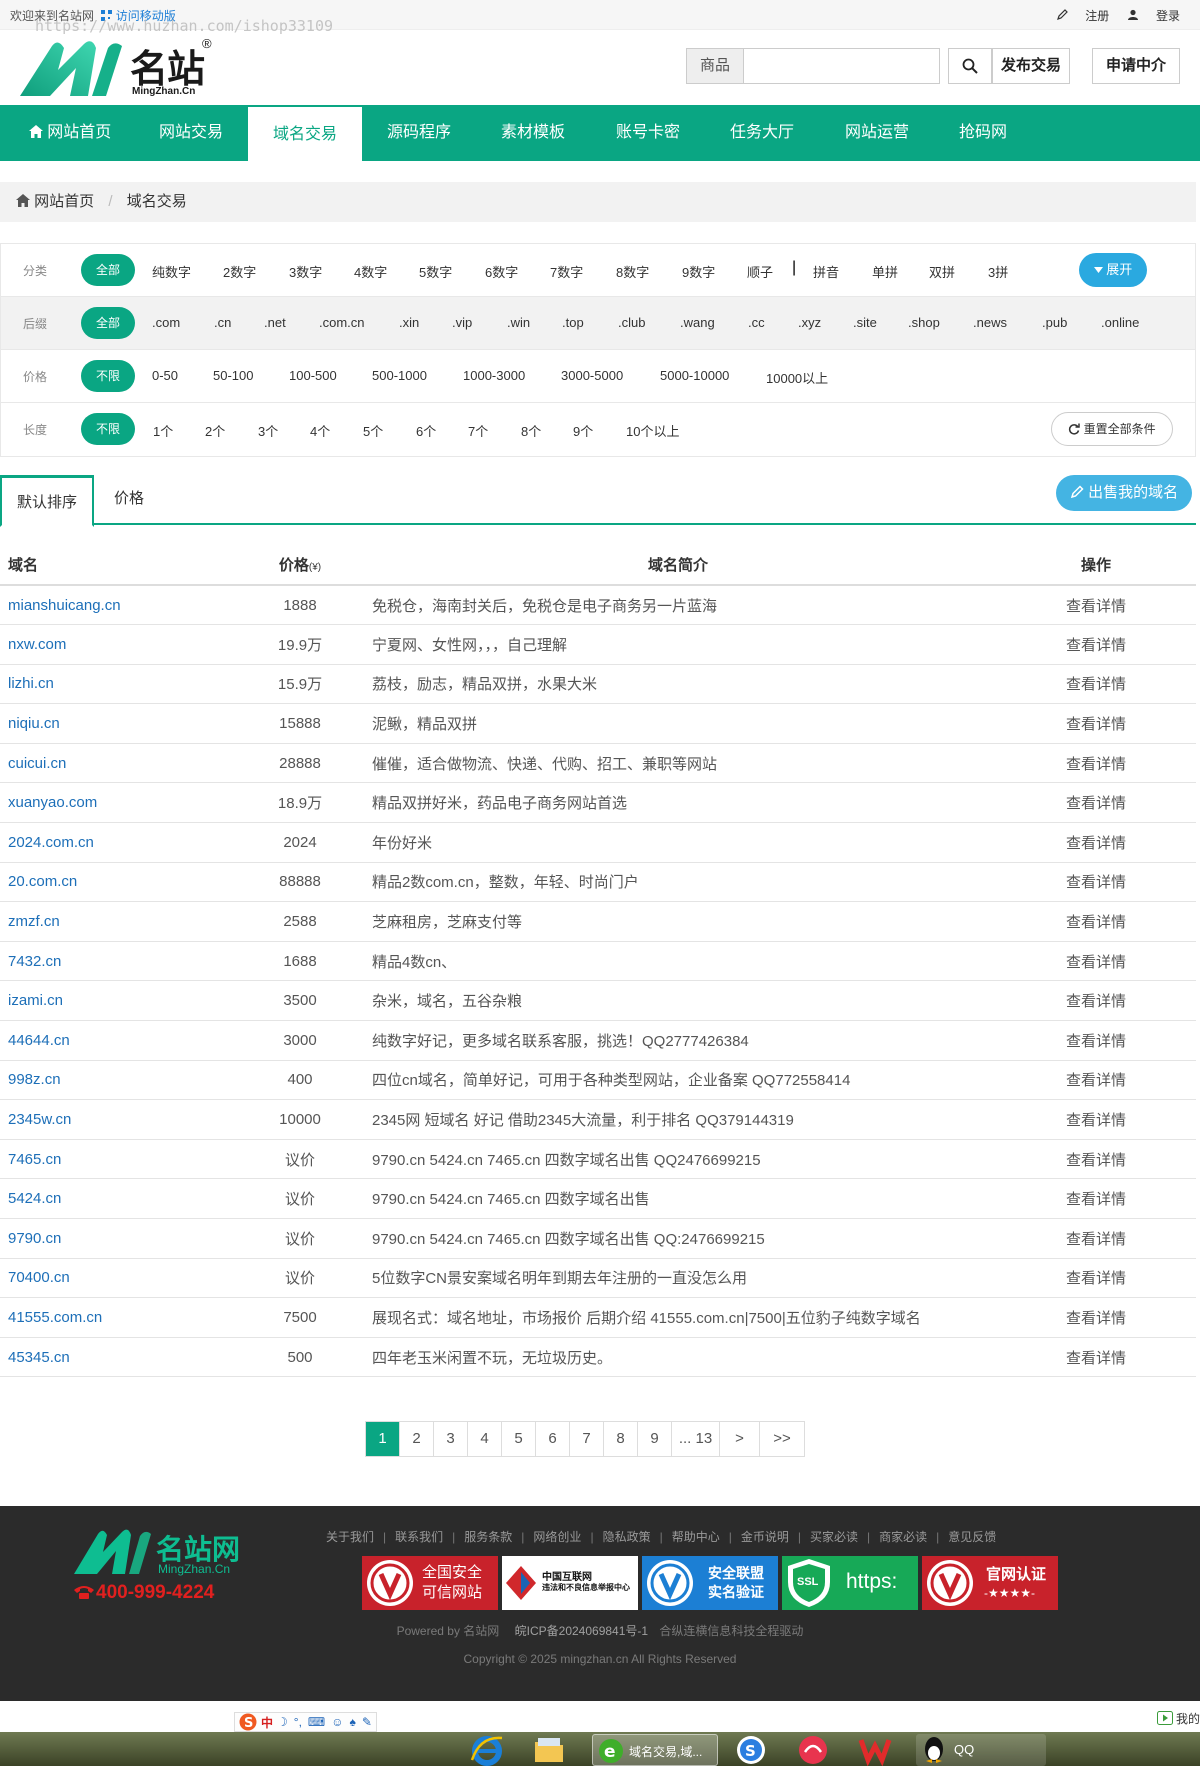  What do you see at coordinates (300, 565) in the screenshot?
I see `header-price: 价格(¥)` at bounding box center [300, 565].